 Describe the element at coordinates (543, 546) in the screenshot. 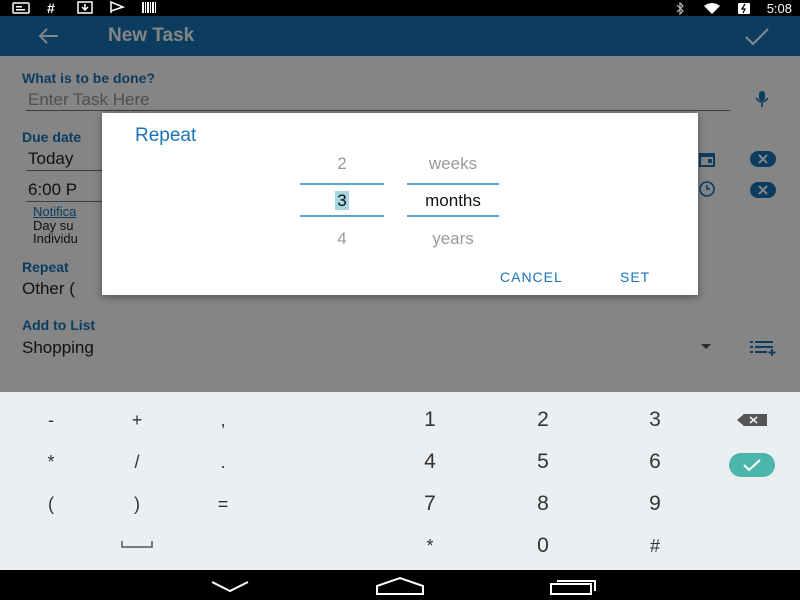

I see `key-0: 0` at that location.